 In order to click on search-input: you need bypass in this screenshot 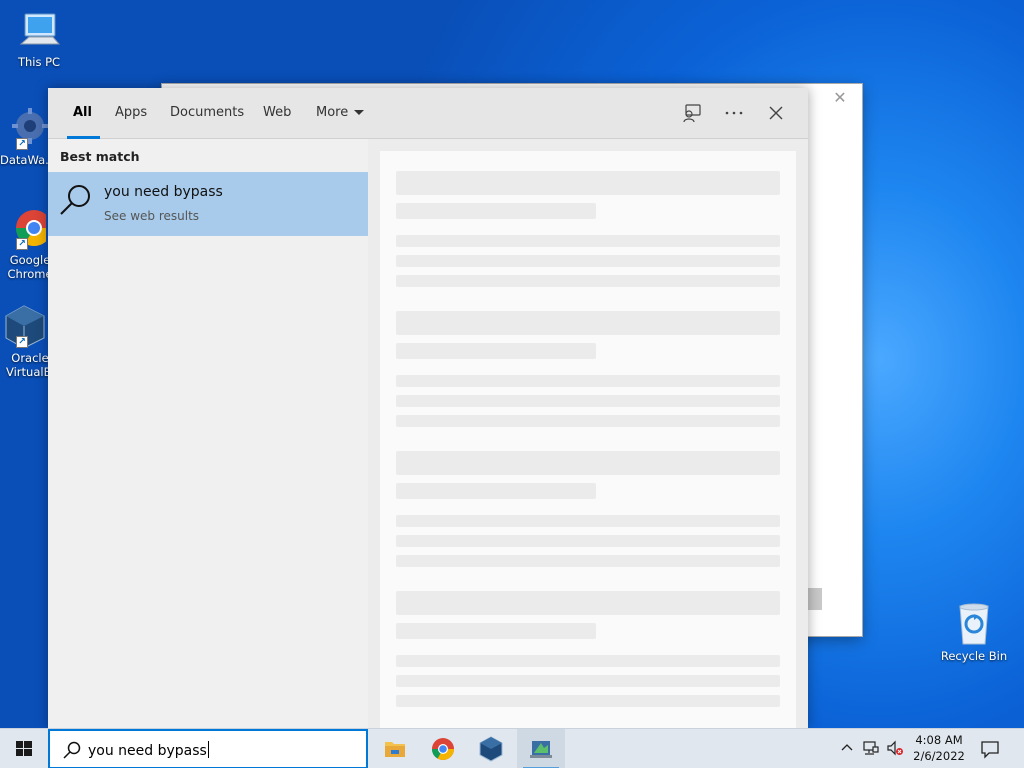, I will do `click(148, 750)`.